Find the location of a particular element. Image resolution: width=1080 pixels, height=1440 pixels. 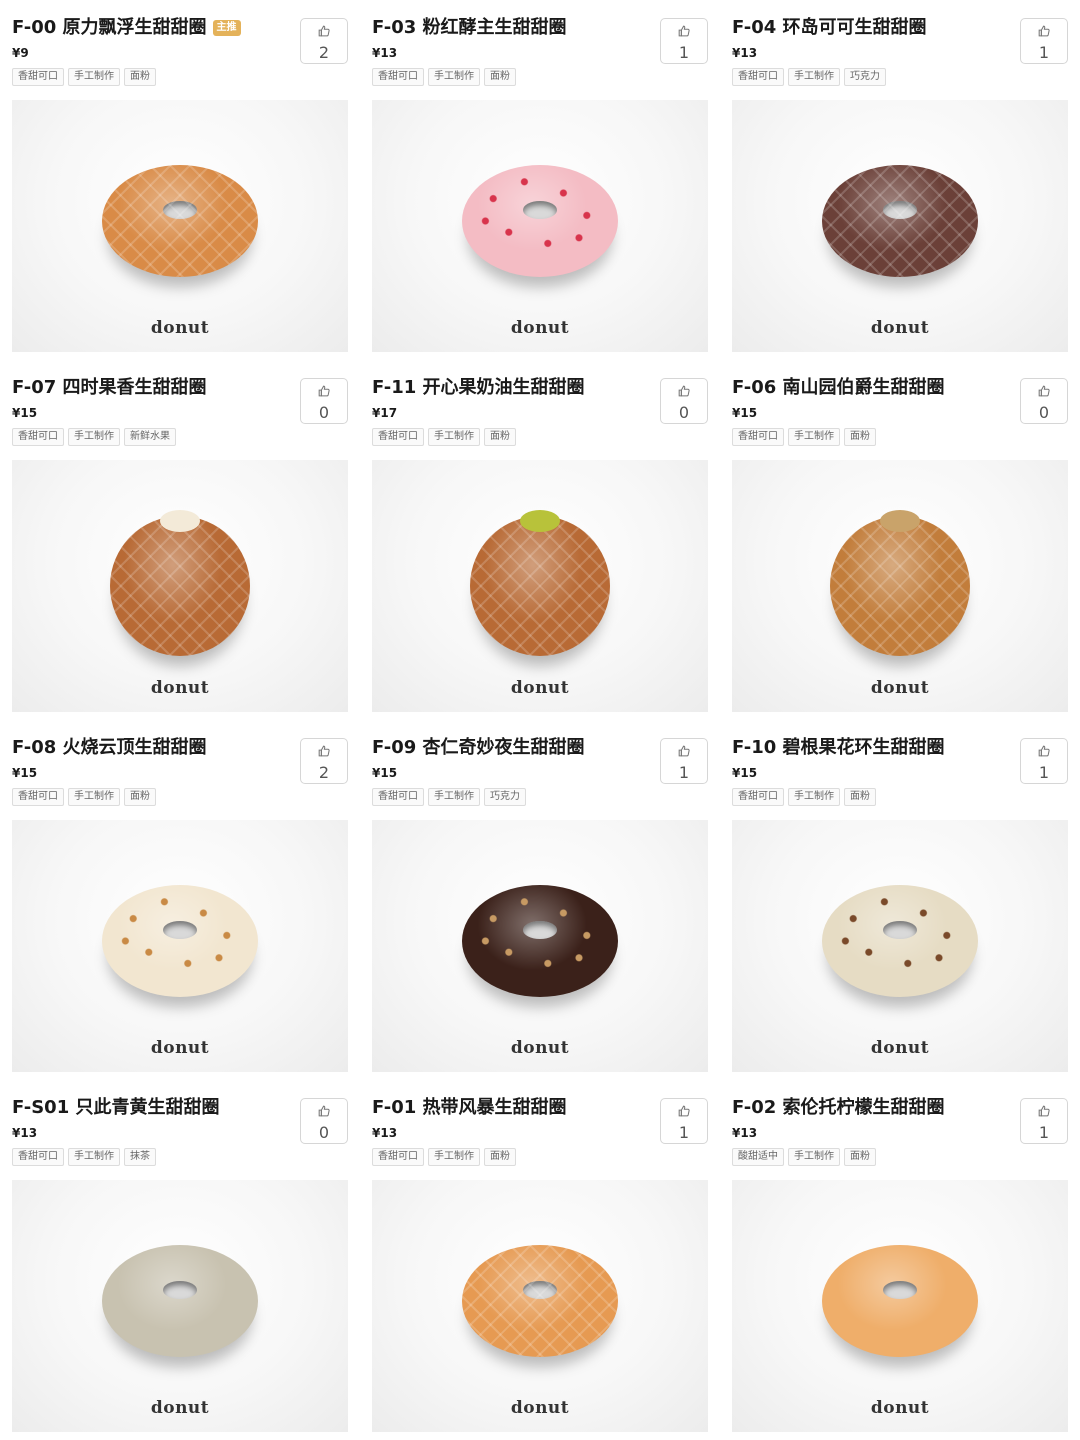

product-title: F-09 杏仁奇妙夜生甜甜圈 is located at coordinates (478, 748).